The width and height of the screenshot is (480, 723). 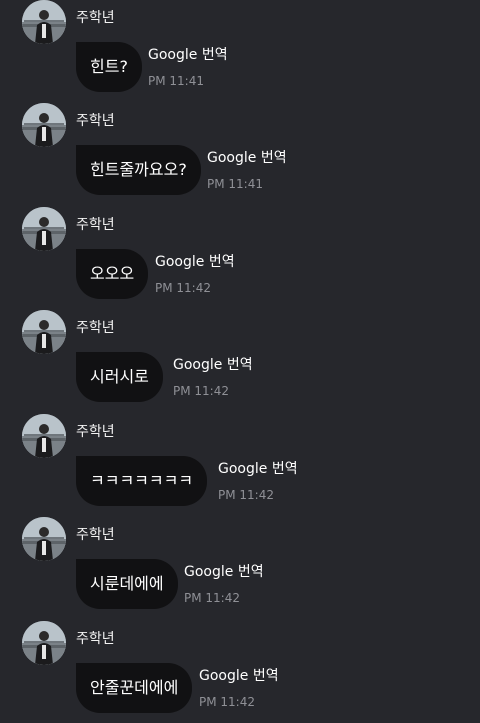 I want to click on message-bubble: ㅋㅋㅋㅋㅋㅋㅋ, so click(x=142, y=481).